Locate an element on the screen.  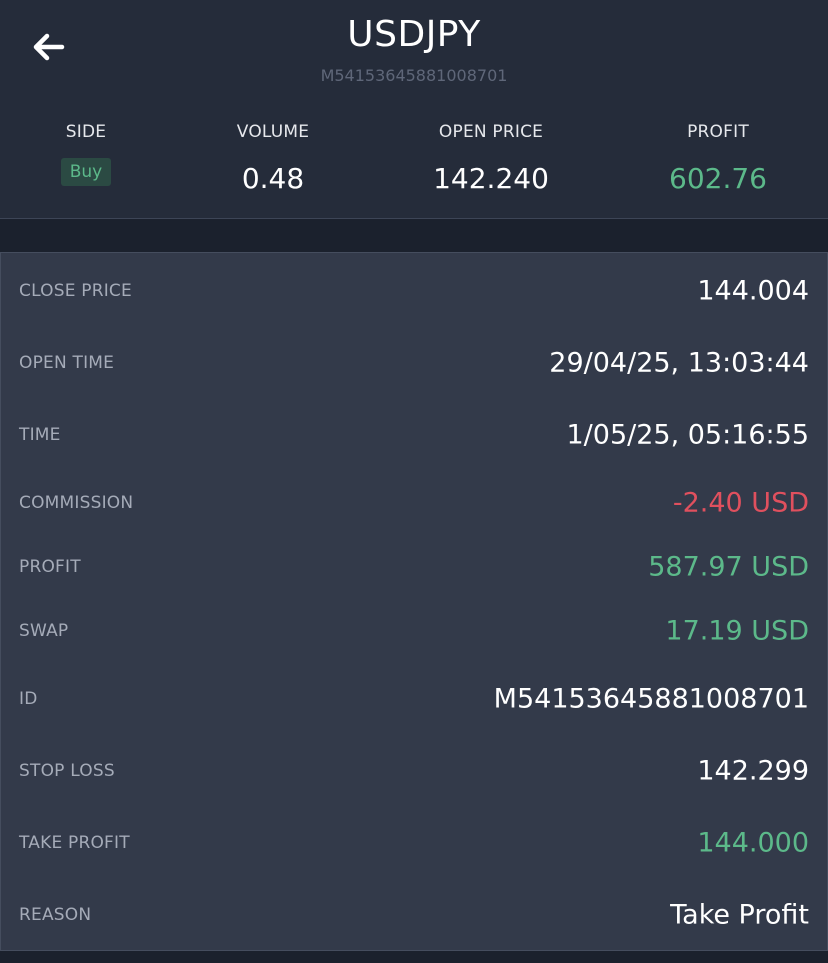
detail-row-commission: COMMISSION -2.40 USD is located at coordinates (414, 503).